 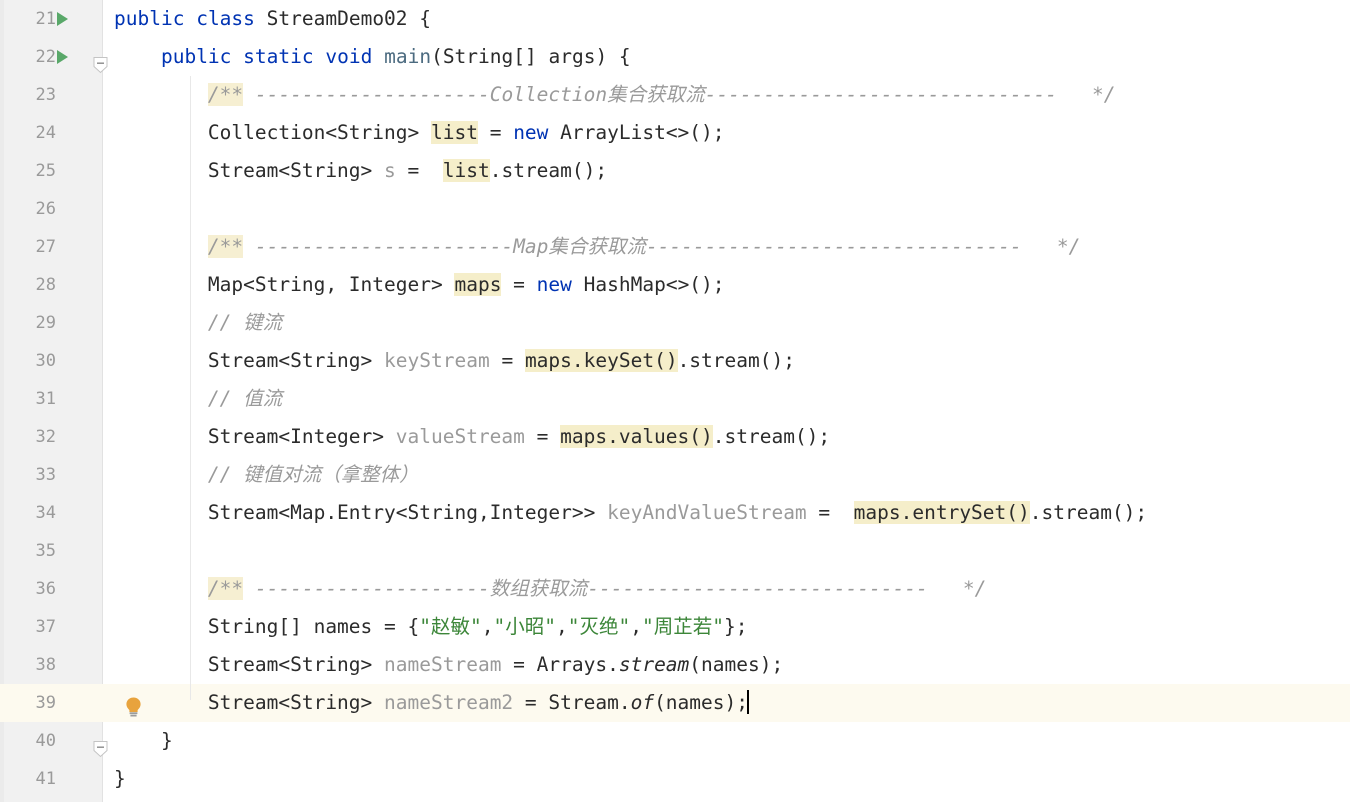 What do you see at coordinates (675, 475) in the screenshot?
I see `code-line: 33 // 键值对流（拿整体）` at bounding box center [675, 475].